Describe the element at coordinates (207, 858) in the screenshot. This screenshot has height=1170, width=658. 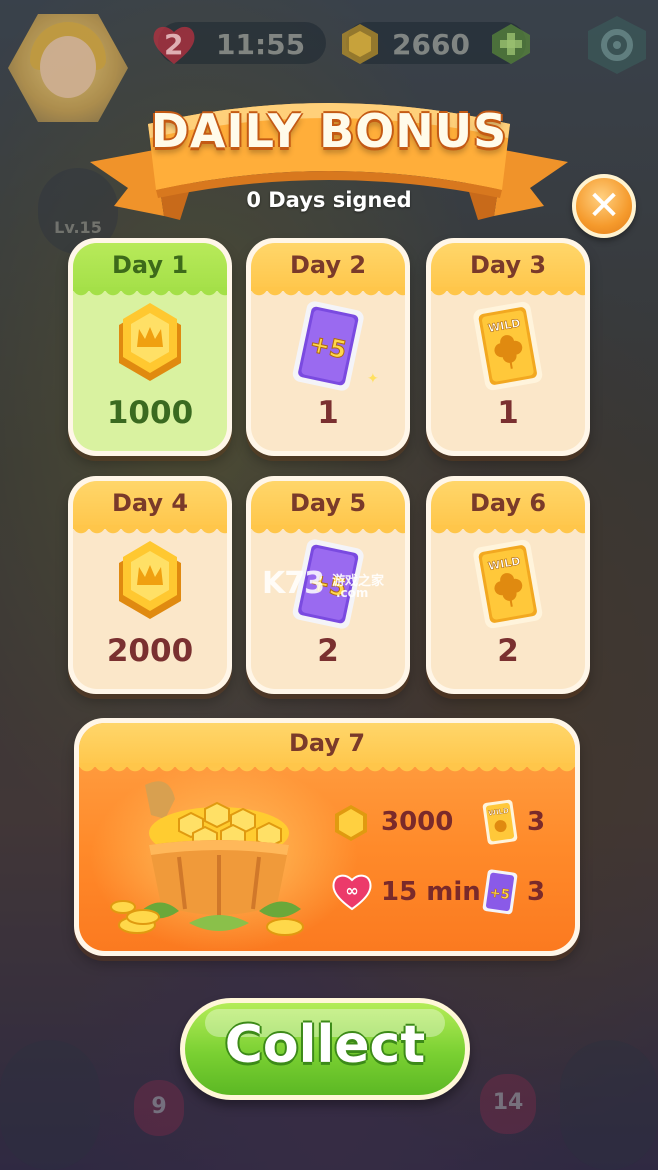
I see `treasure-pot-icon` at that location.